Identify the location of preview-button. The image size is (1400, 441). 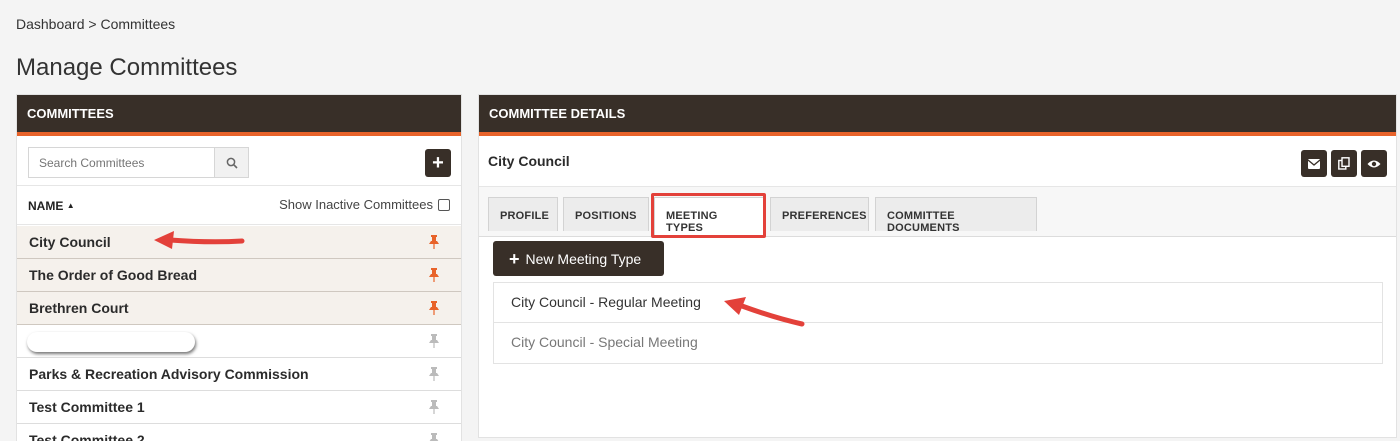
(1374, 163).